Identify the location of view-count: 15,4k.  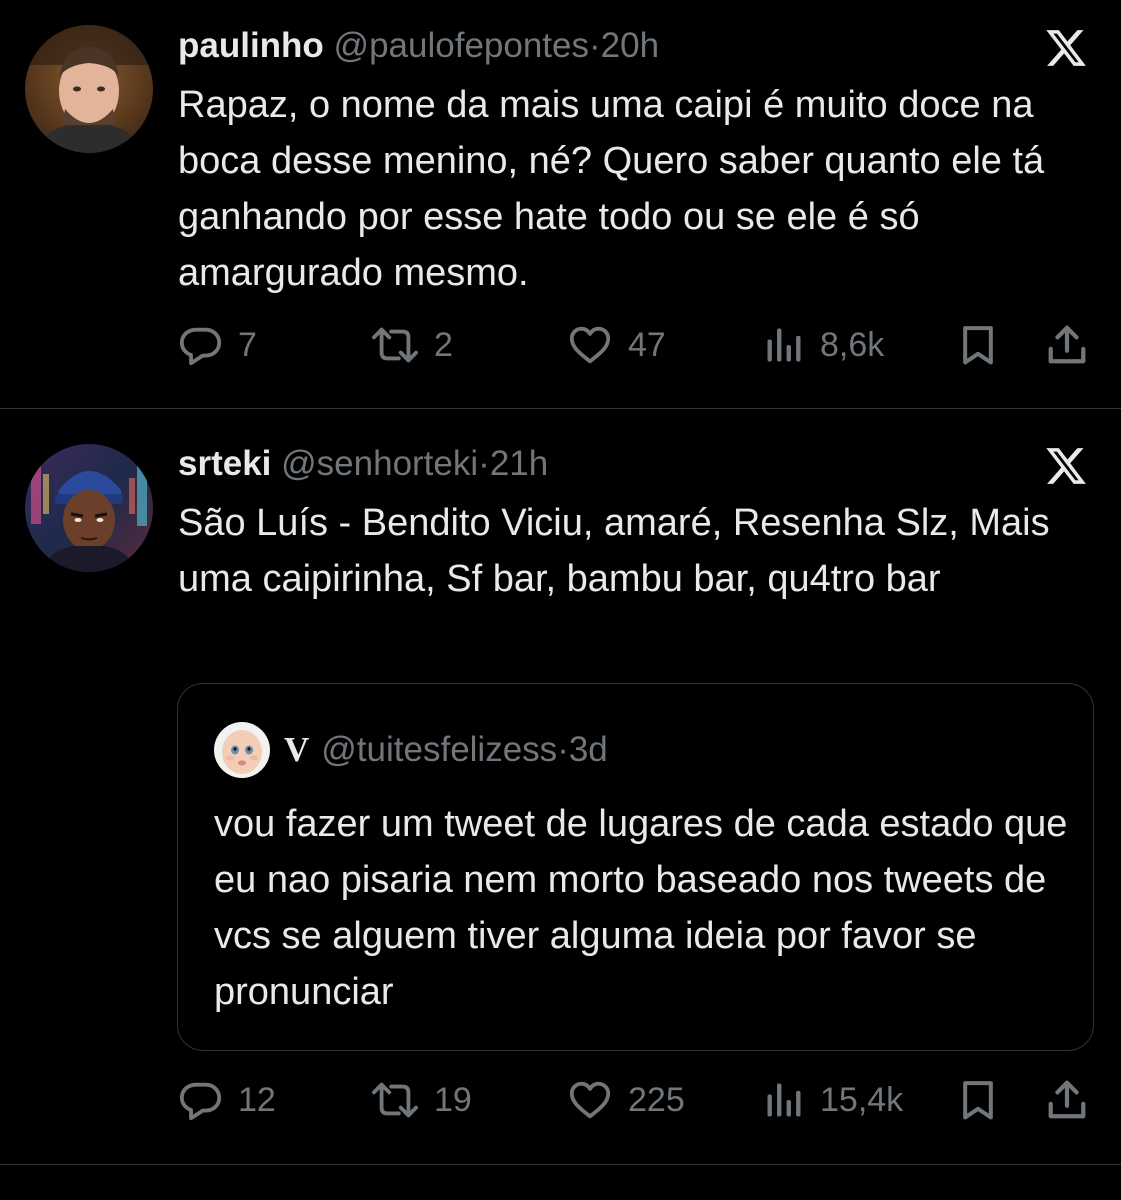
(862, 1099).